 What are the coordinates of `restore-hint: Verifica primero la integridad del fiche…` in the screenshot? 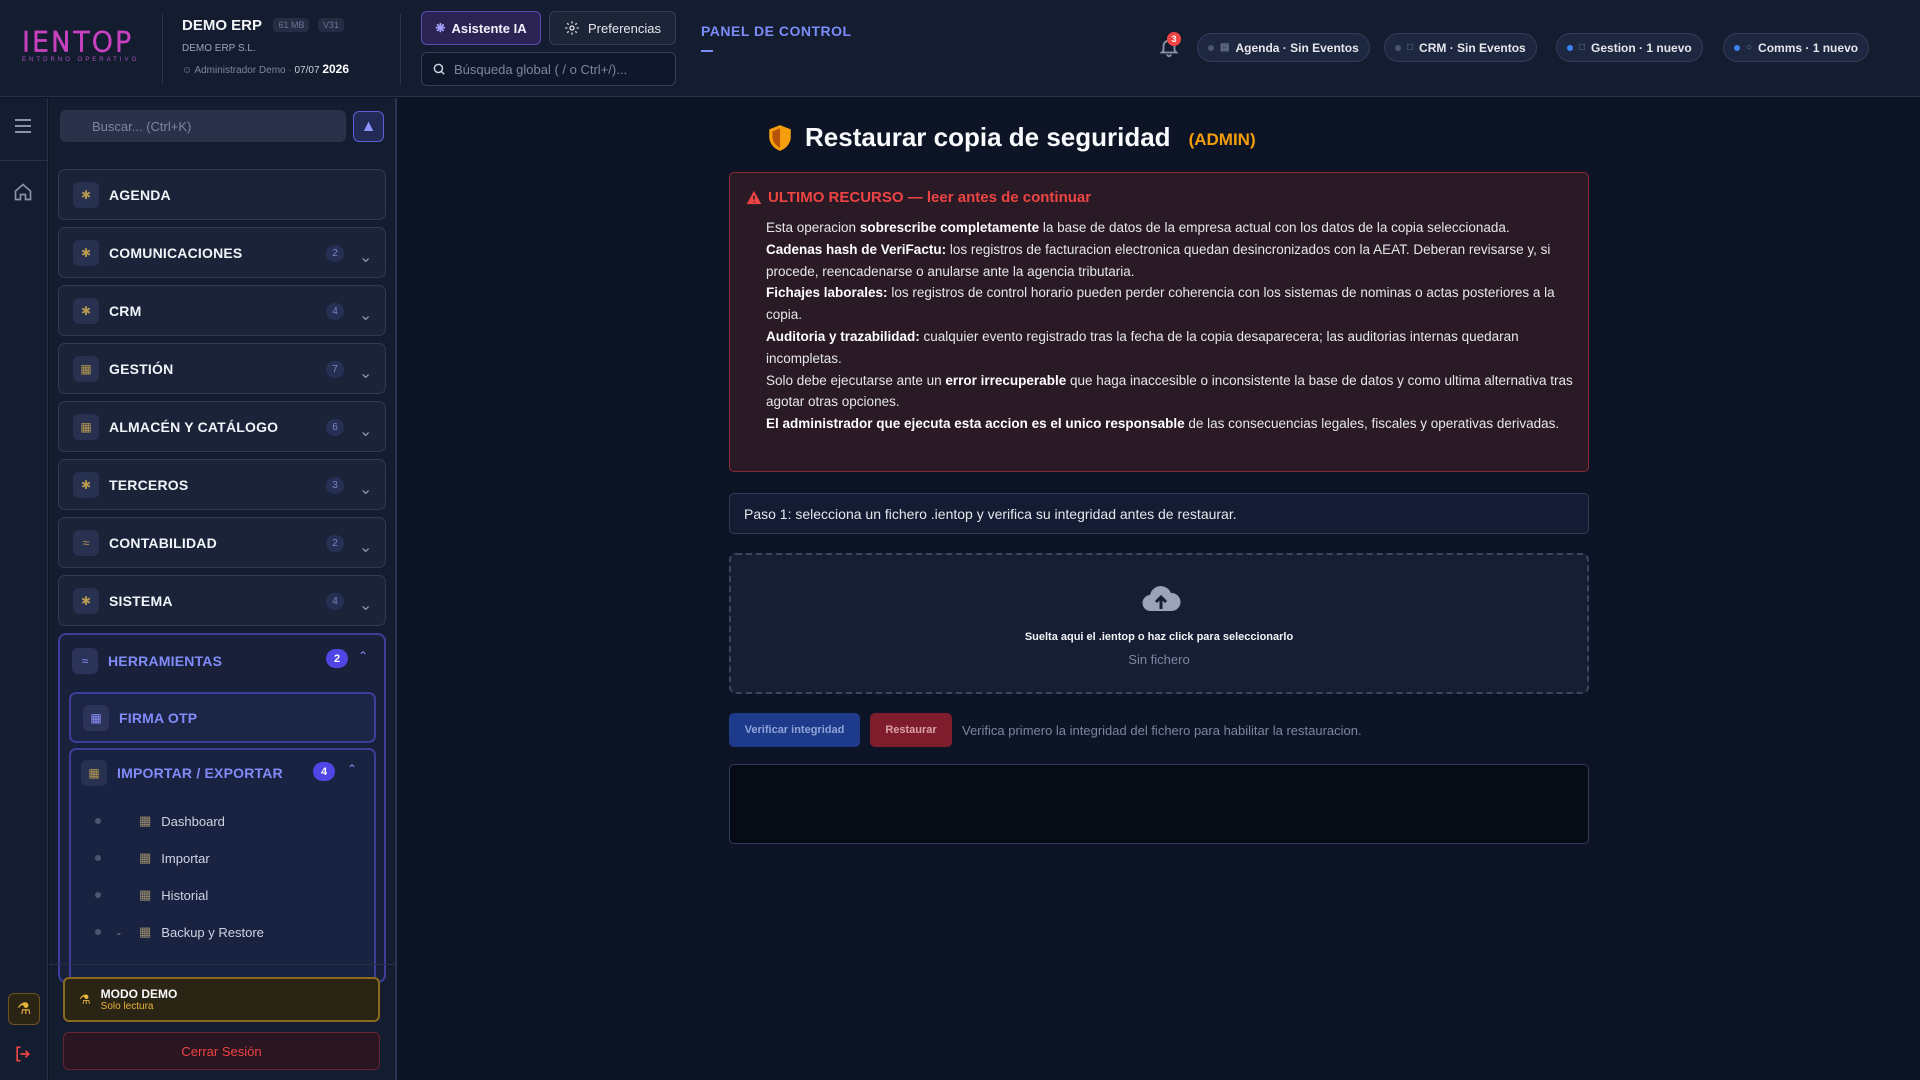 It's located at (1162, 730).